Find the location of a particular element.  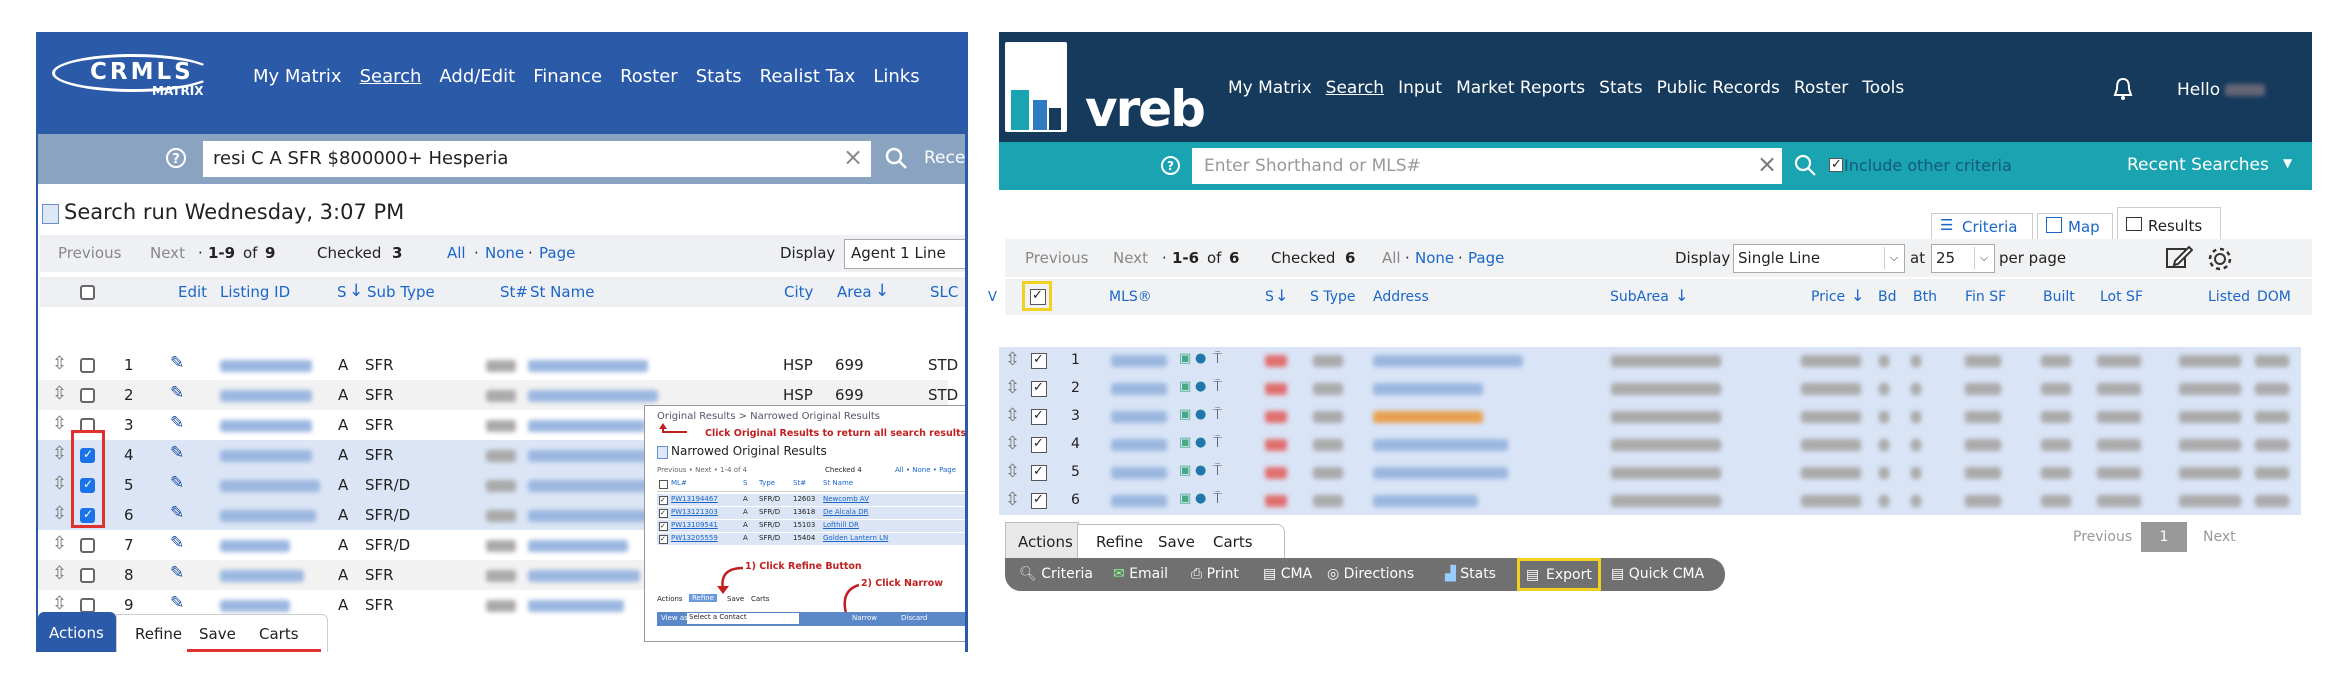

row-number: 5 is located at coordinates (129, 485).